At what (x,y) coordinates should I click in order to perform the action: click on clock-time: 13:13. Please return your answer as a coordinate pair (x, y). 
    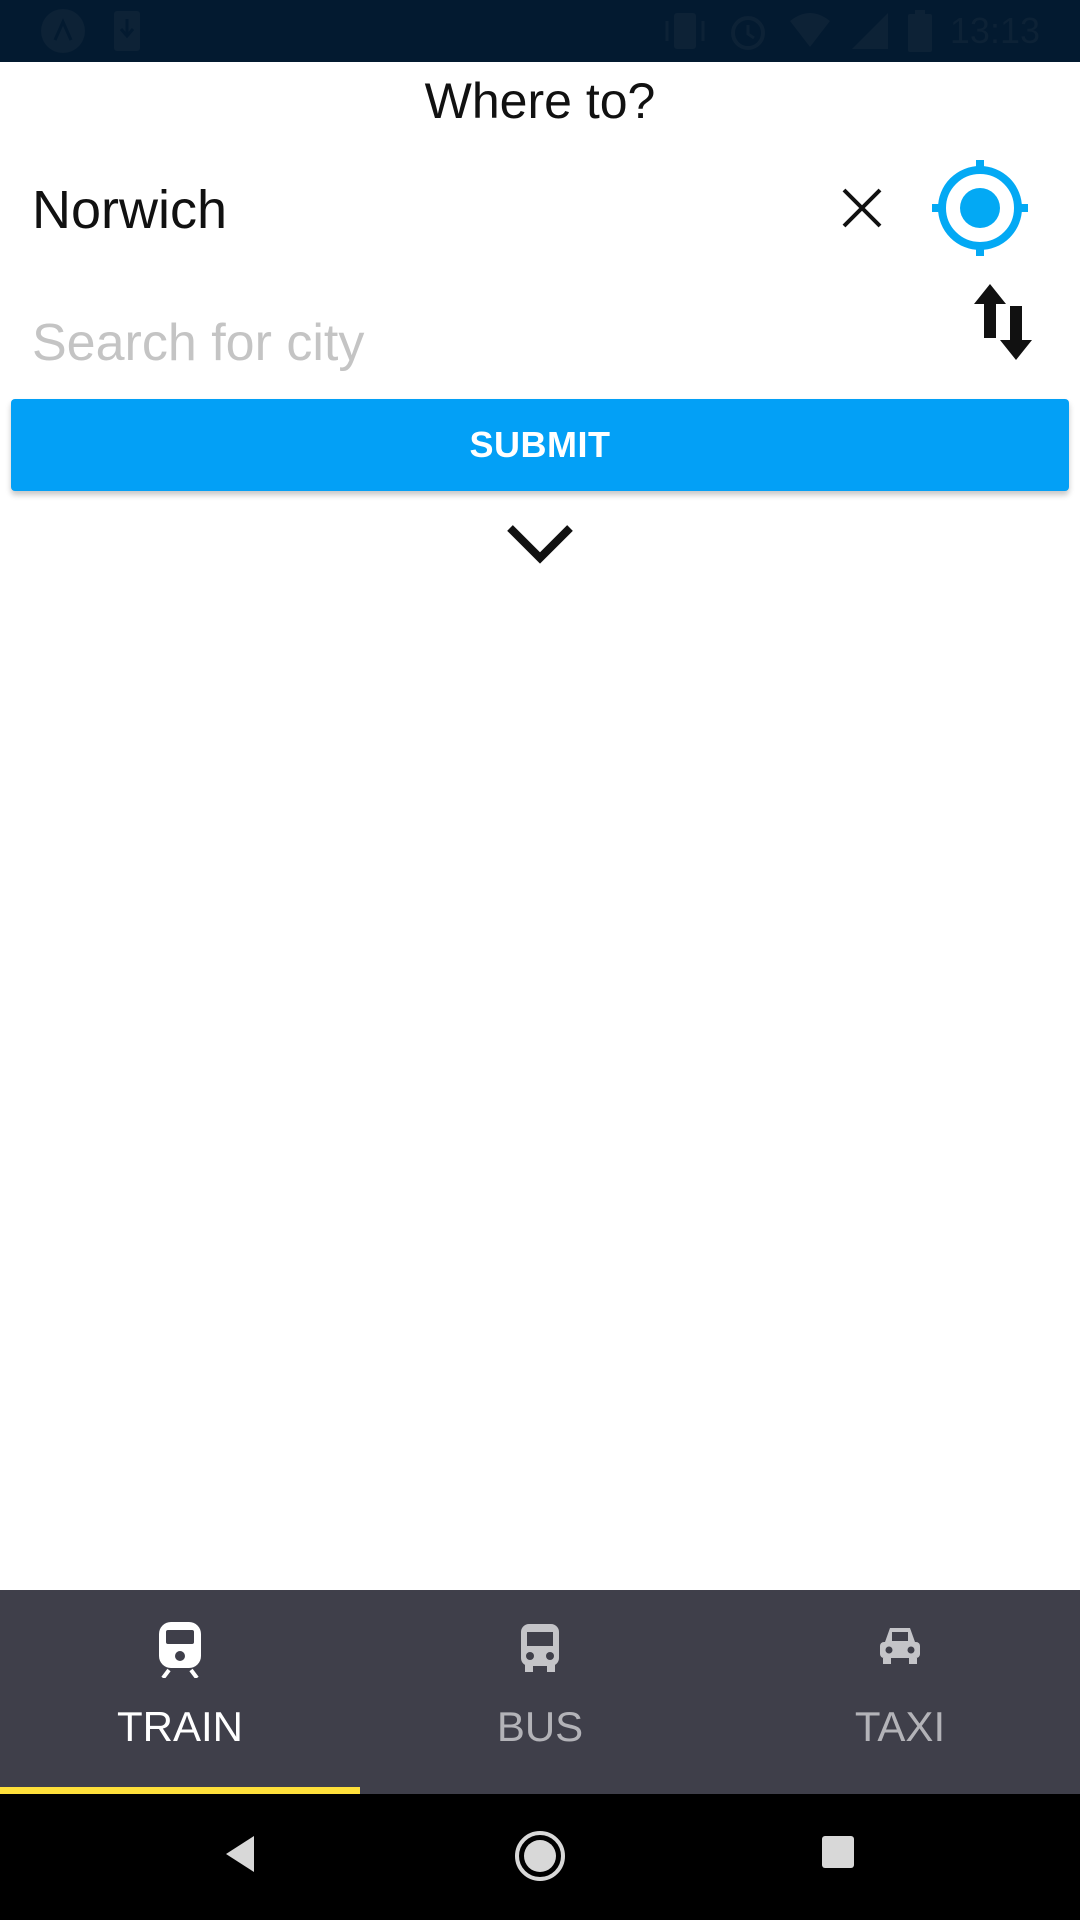
    Looking at the image, I should click on (994, 30).